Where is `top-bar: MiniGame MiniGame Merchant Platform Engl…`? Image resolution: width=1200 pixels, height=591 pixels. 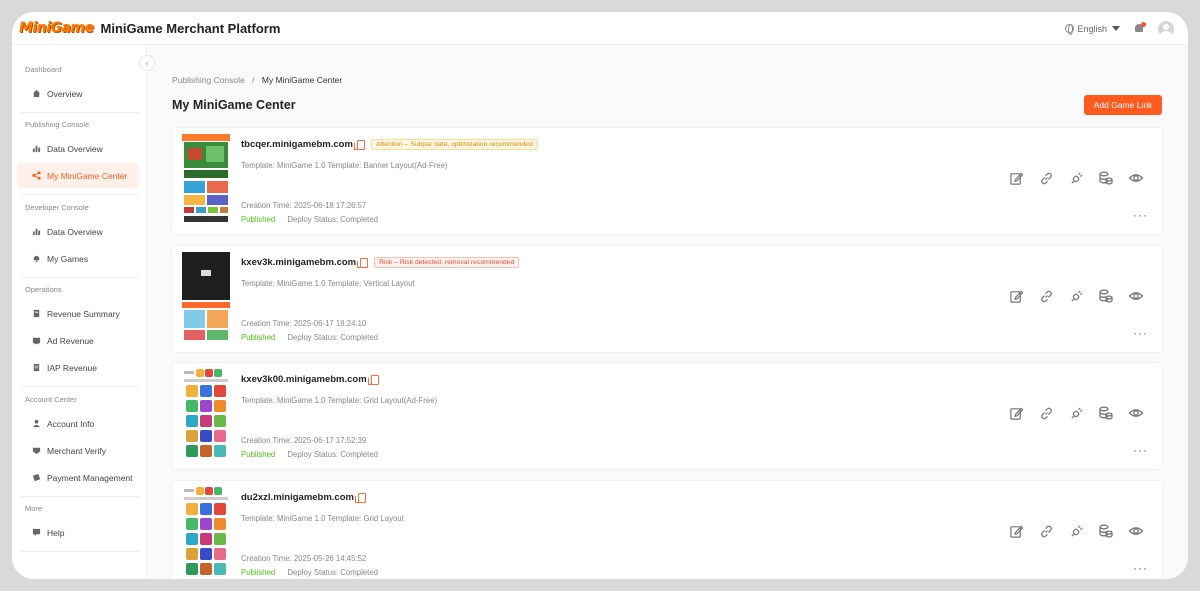 top-bar: MiniGame MiniGame Merchant Platform Engl… is located at coordinates (600, 28).